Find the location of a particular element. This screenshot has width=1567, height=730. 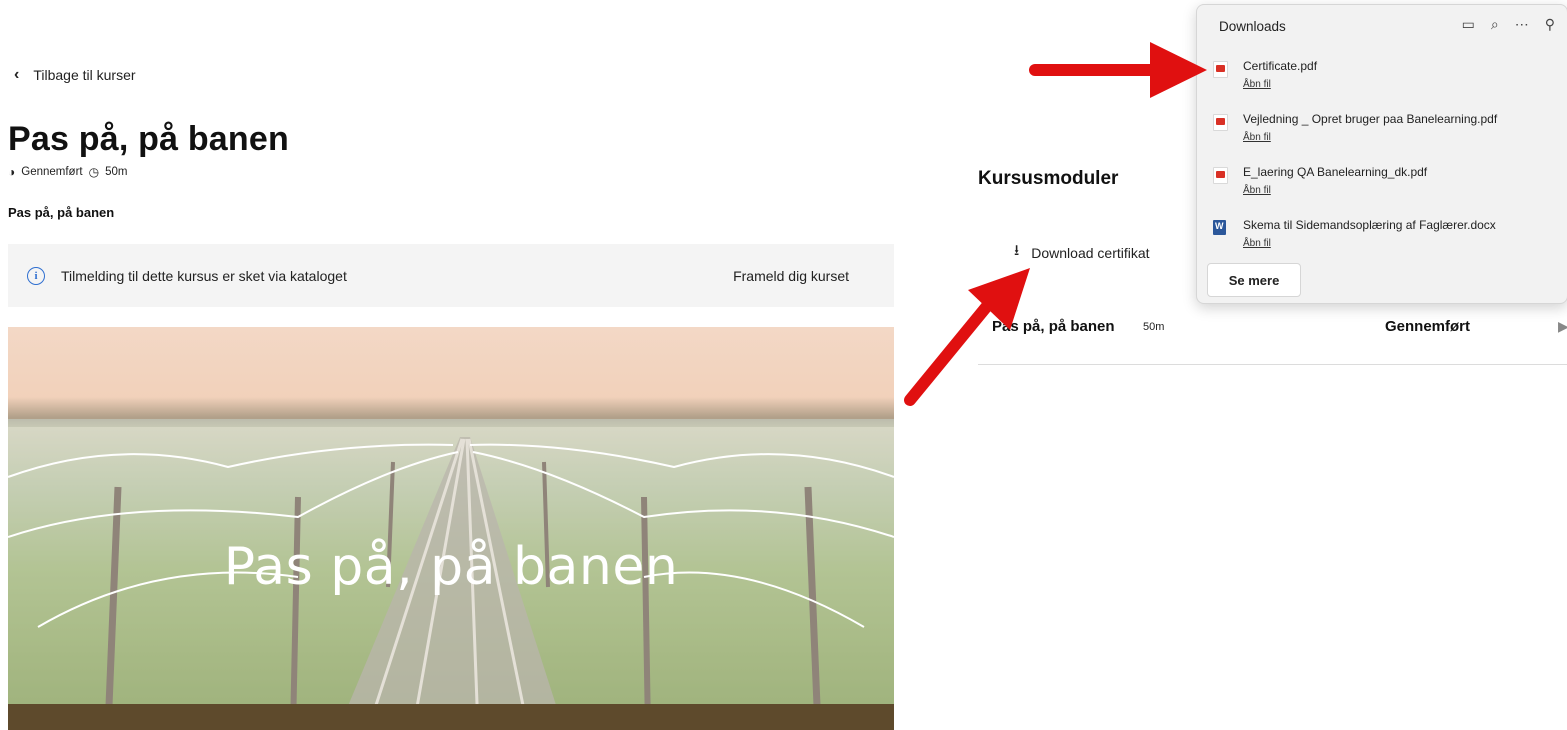

download-certificate-button: ⭳ Download certifikat is located at coordinates (1082, 252).